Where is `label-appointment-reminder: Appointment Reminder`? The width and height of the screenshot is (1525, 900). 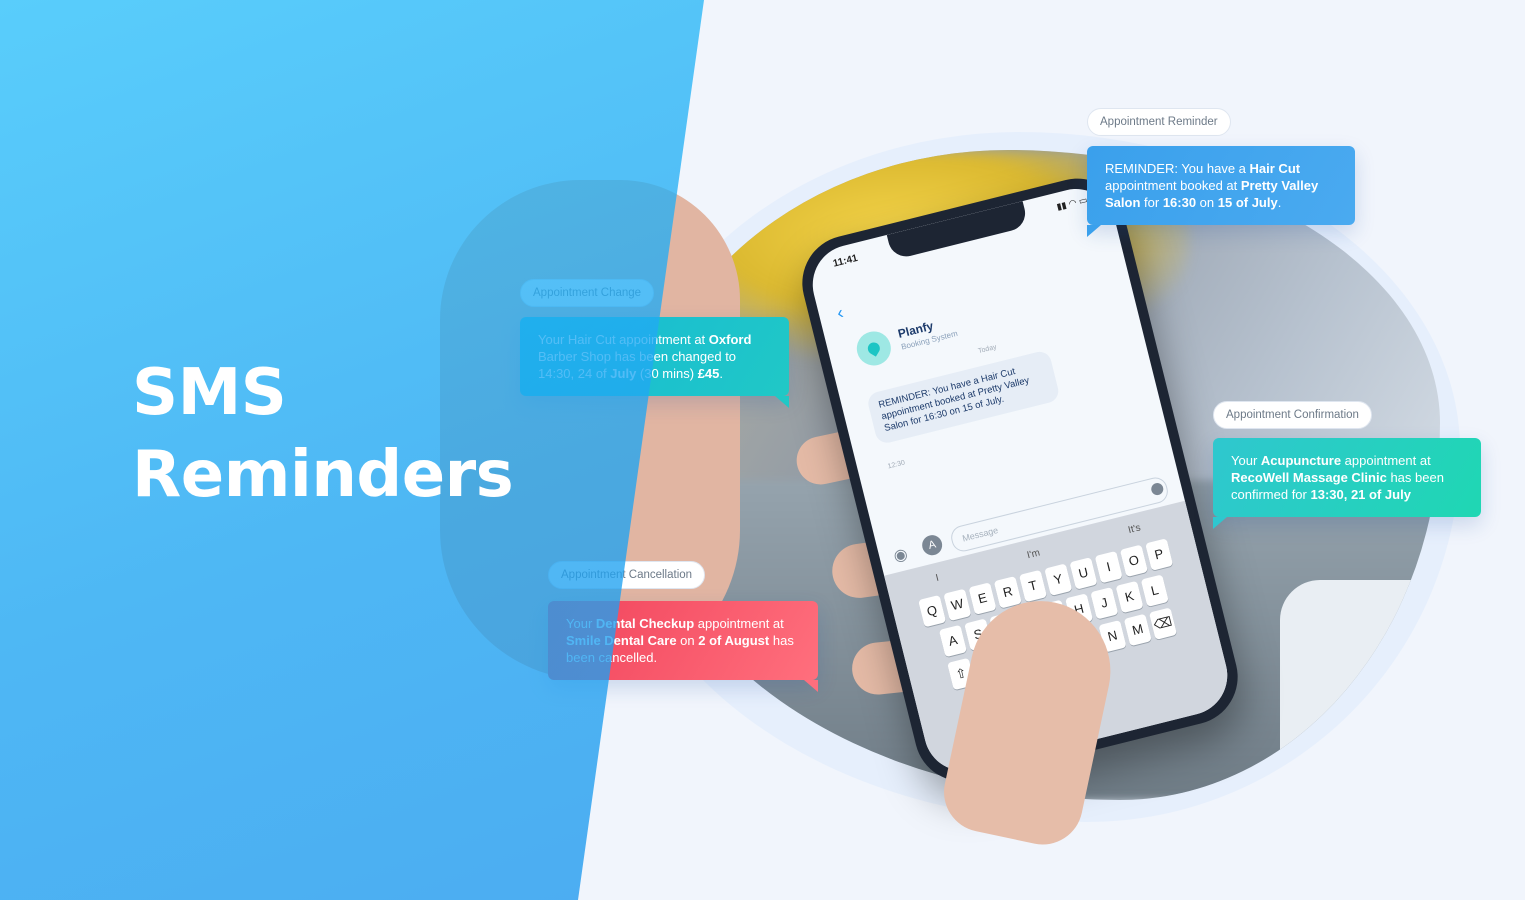
label-appointment-reminder: Appointment Reminder is located at coordinates (1159, 122).